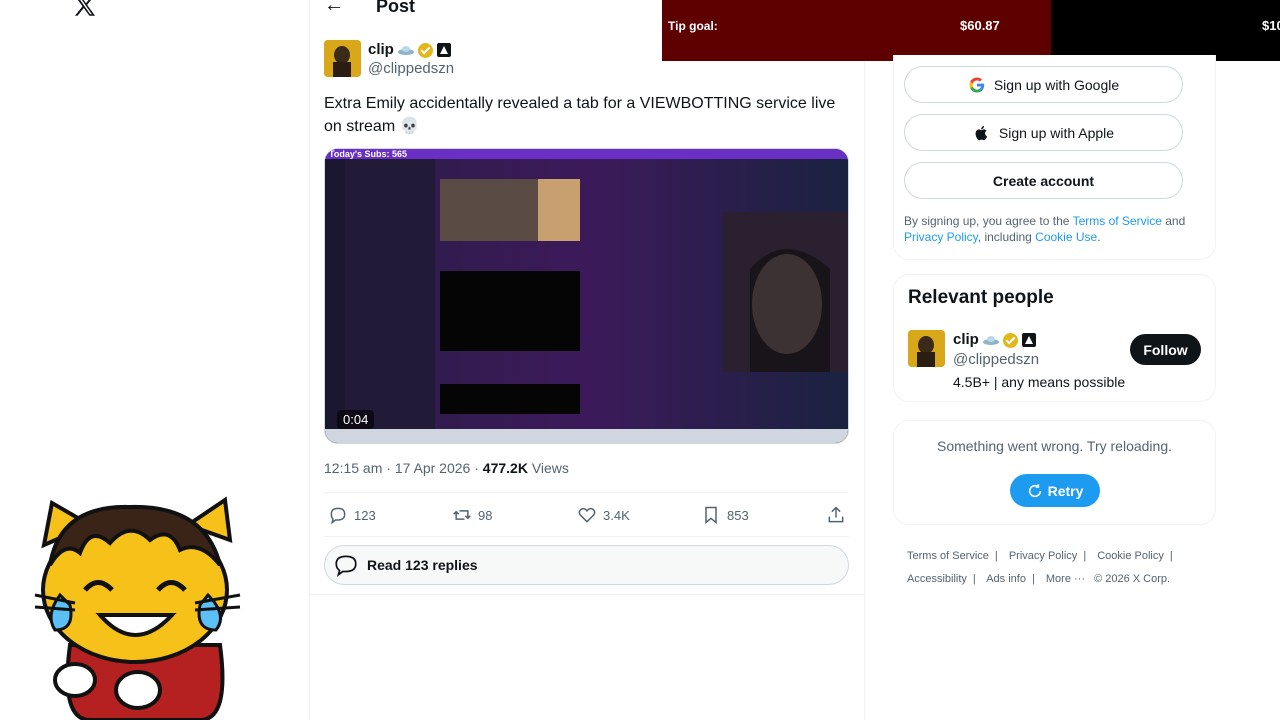 Image resolution: width=1280 pixels, height=720 pixels. What do you see at coordinates (137, 608) in the screenshot?
I see `cat-sticker-image` at bounding box center [137, 608].